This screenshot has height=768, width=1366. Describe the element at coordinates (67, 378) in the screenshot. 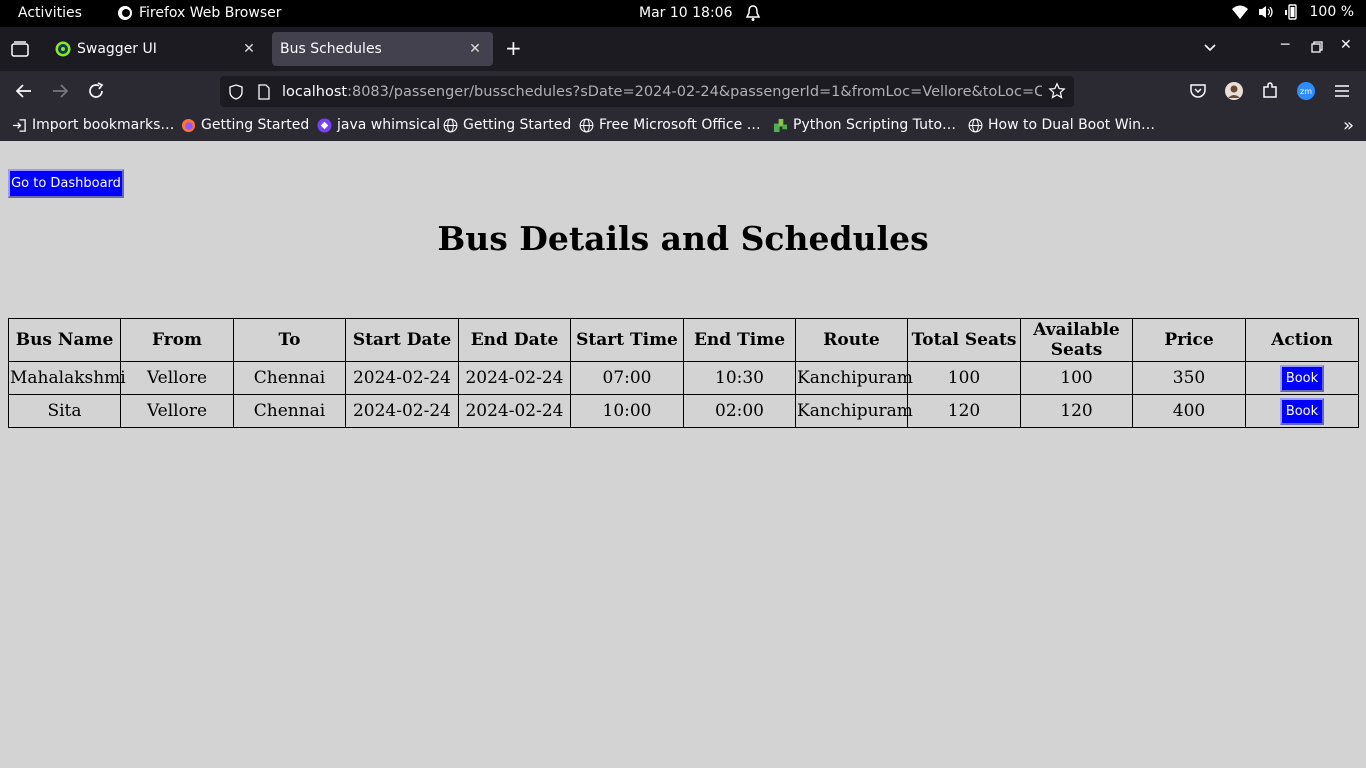

I see `cell-bus-name: Mahalakshmi` at that location.